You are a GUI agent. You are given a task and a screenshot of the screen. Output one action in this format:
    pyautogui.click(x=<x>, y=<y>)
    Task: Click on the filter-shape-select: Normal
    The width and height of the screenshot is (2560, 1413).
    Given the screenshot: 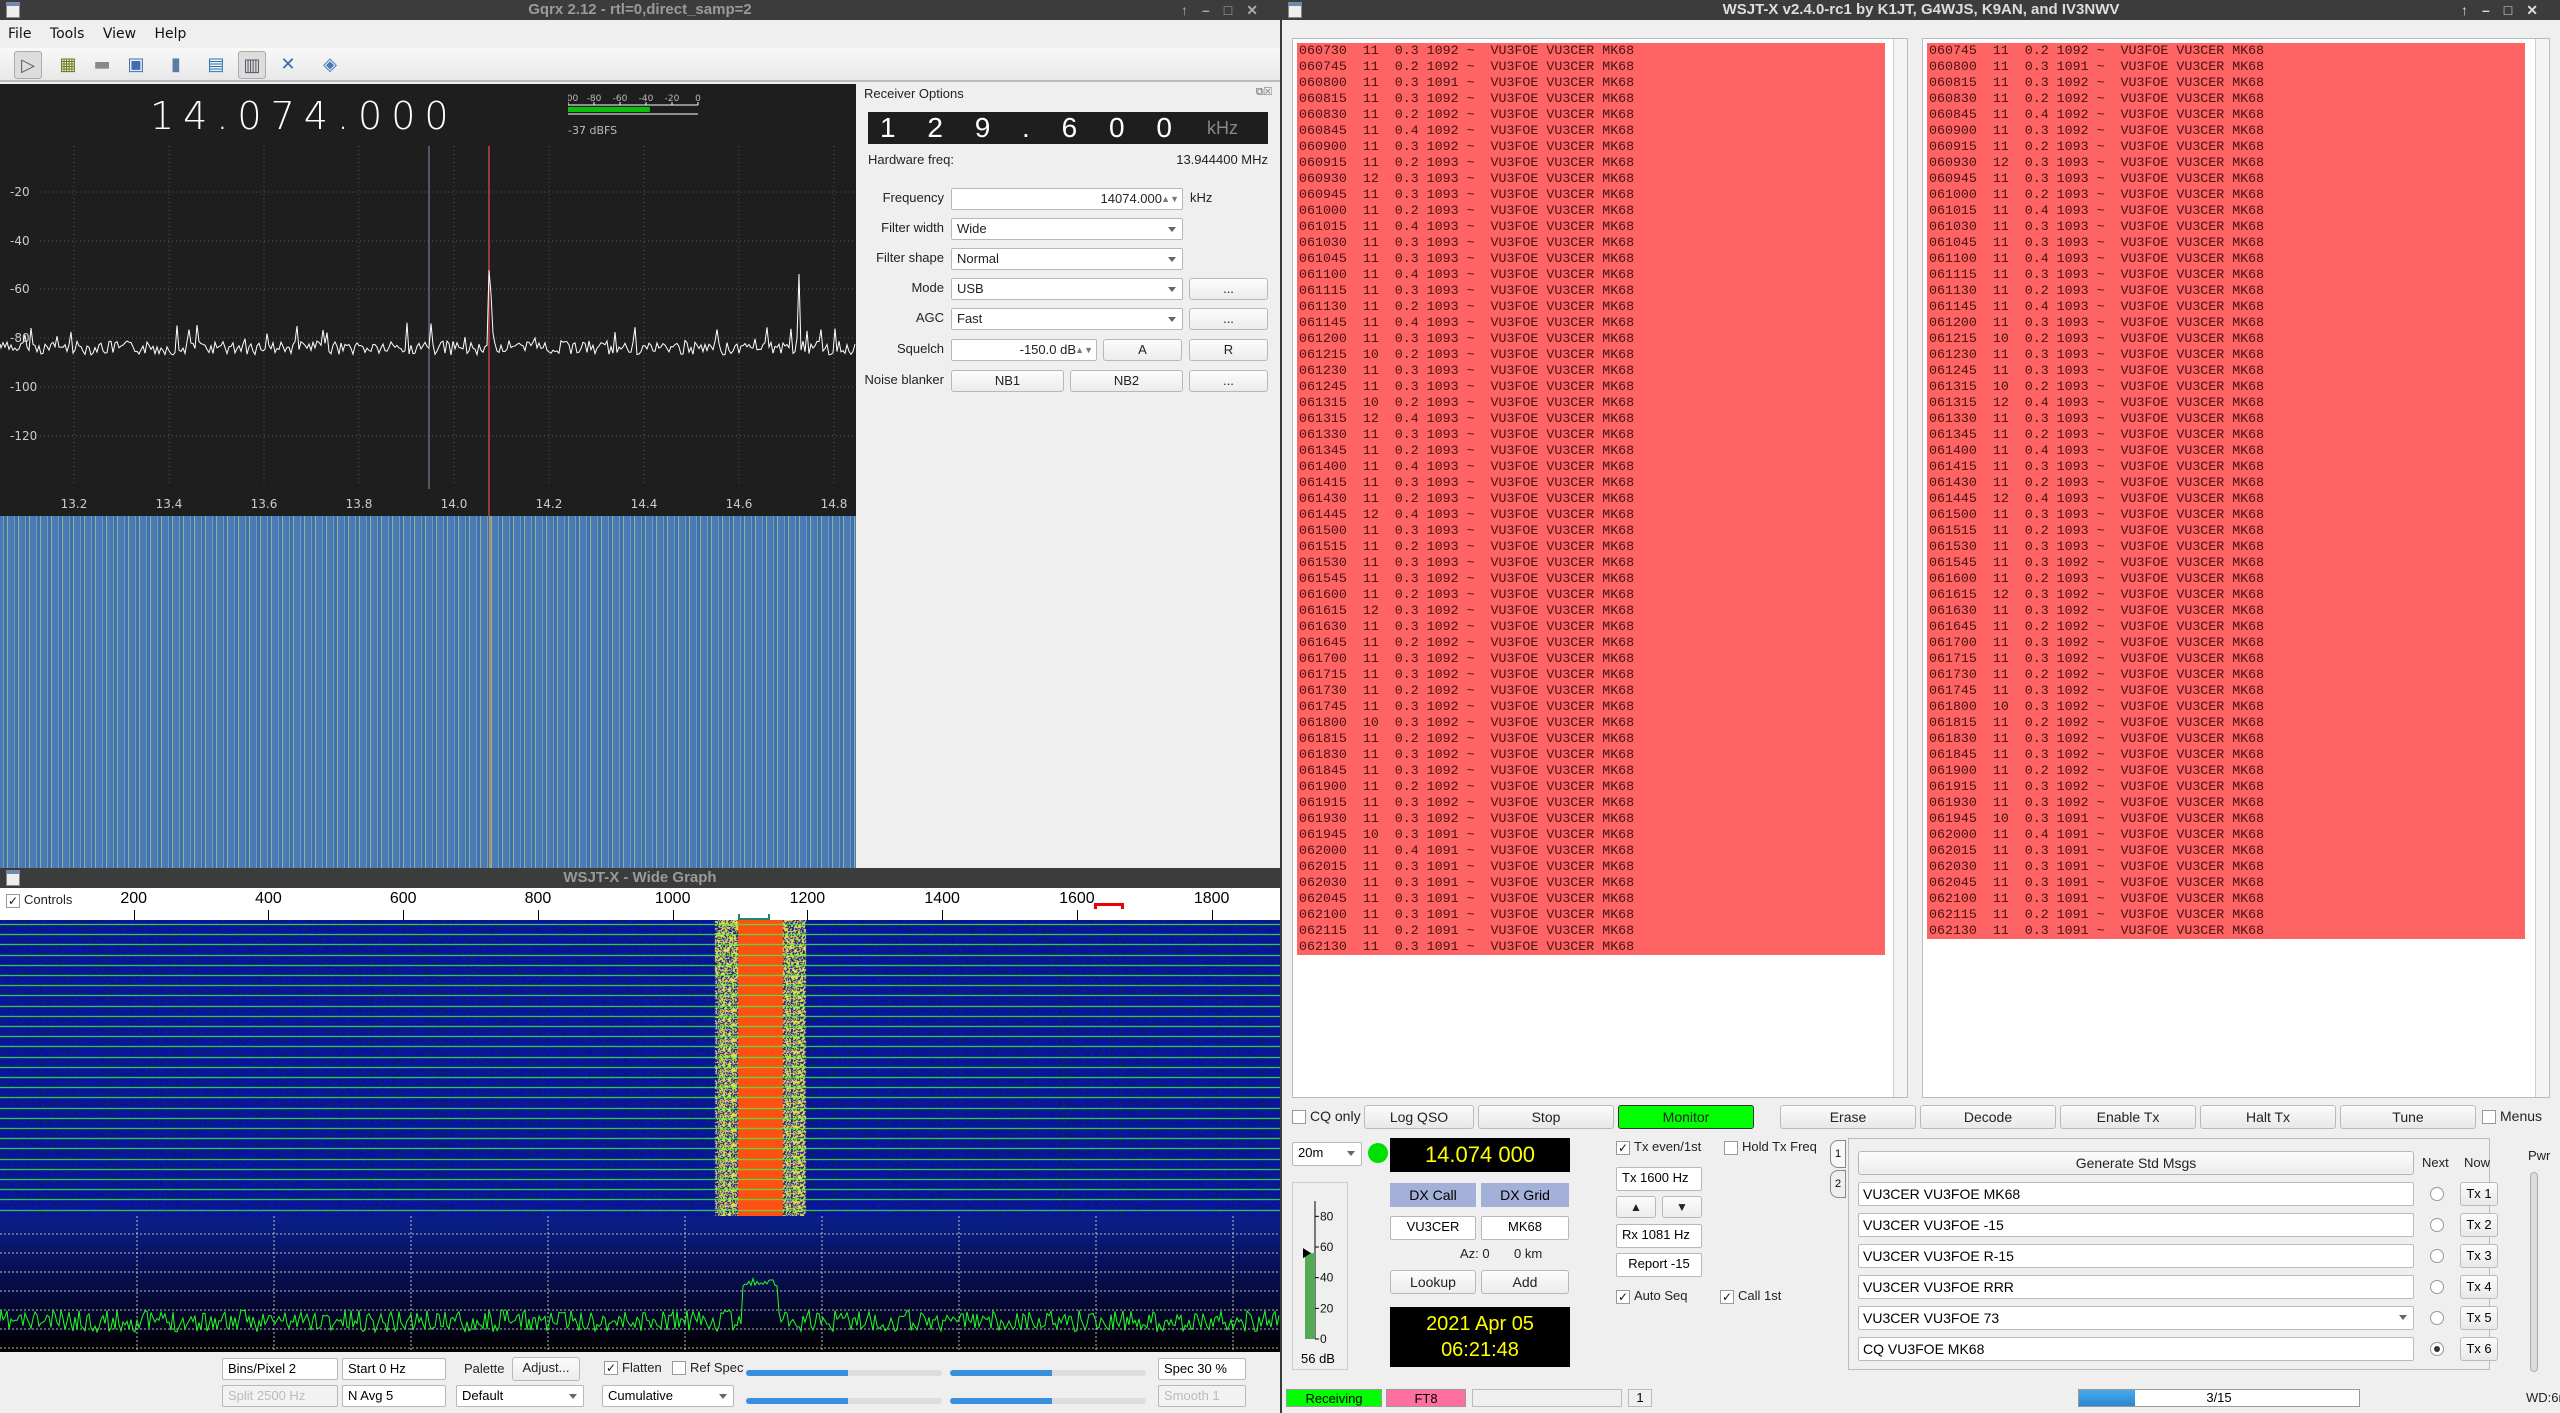 What is the action you would take?
    pyautogui.click(x=1067, y=259)
    